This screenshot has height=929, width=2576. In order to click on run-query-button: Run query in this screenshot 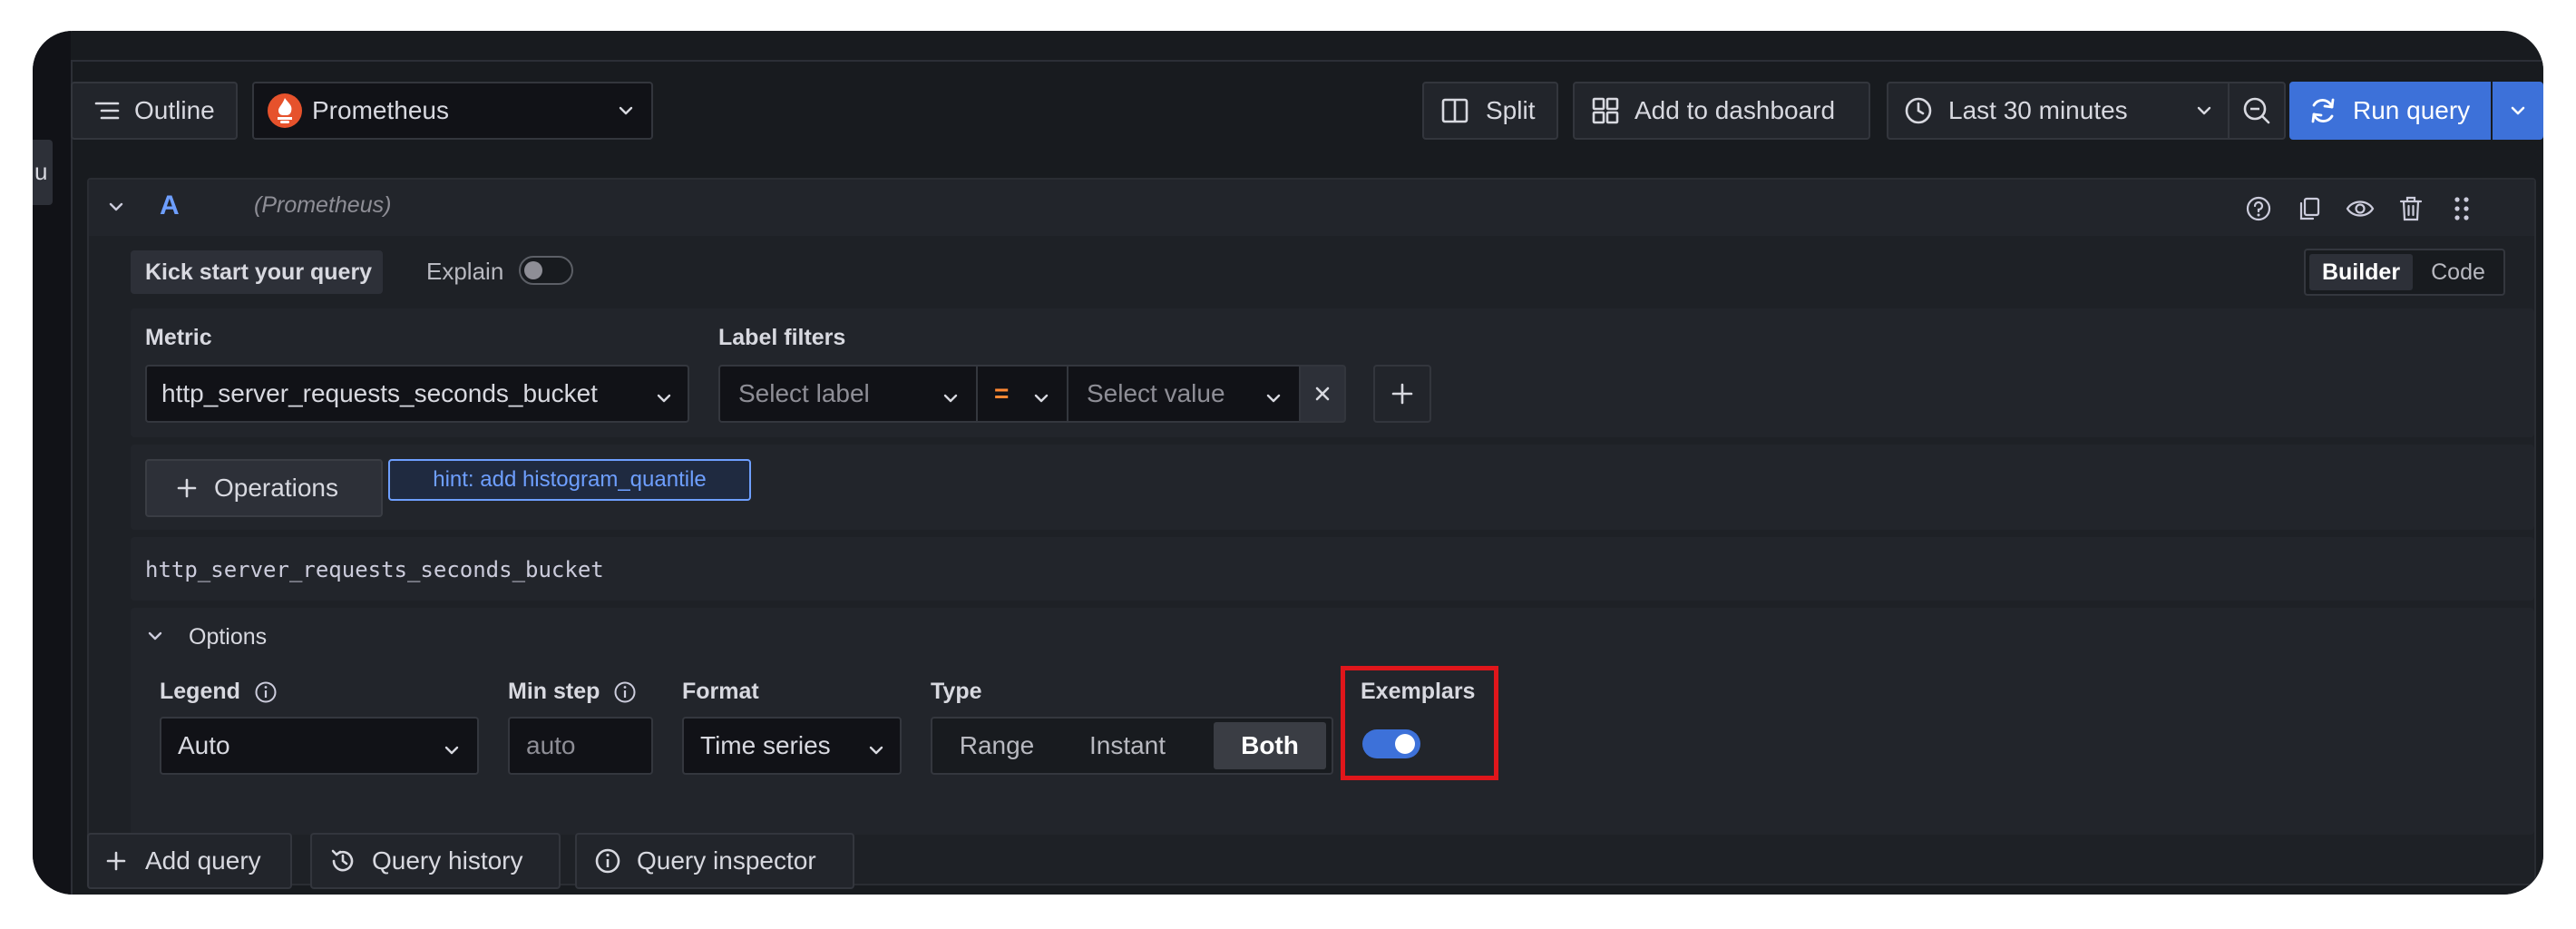, I will do `click(2390, 111)`.